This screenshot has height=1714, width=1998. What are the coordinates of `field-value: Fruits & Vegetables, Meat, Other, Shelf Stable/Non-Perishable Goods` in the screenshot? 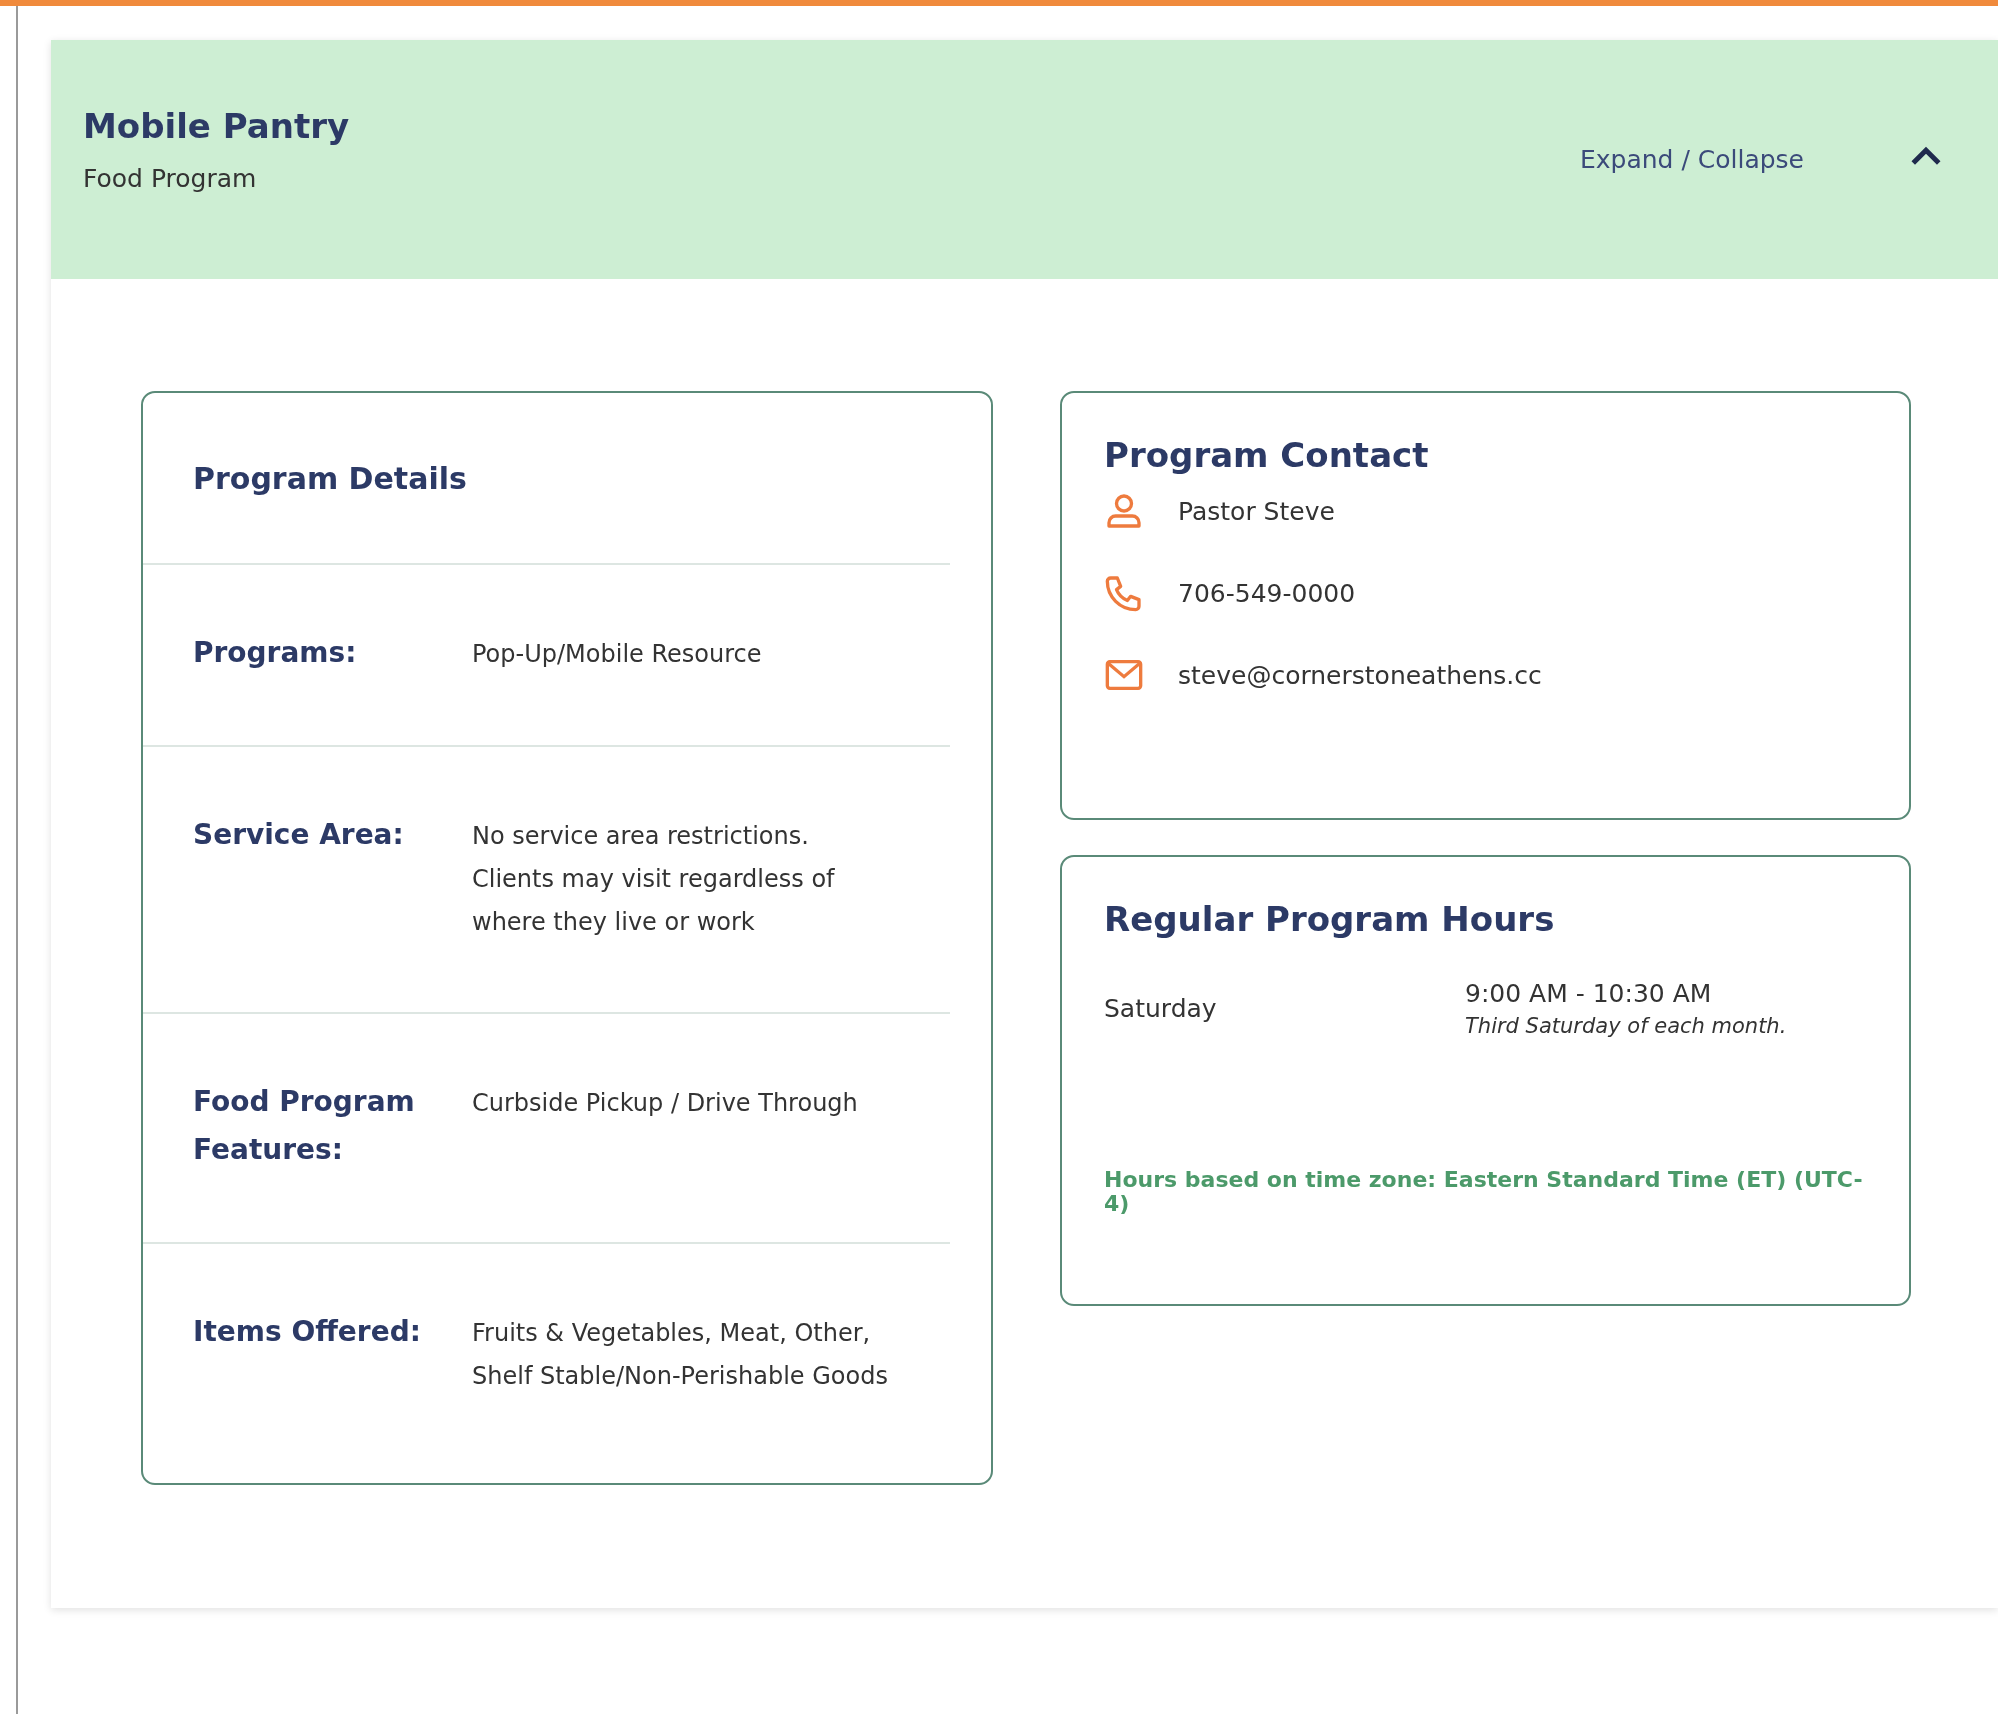 It's located at (680, 1355).